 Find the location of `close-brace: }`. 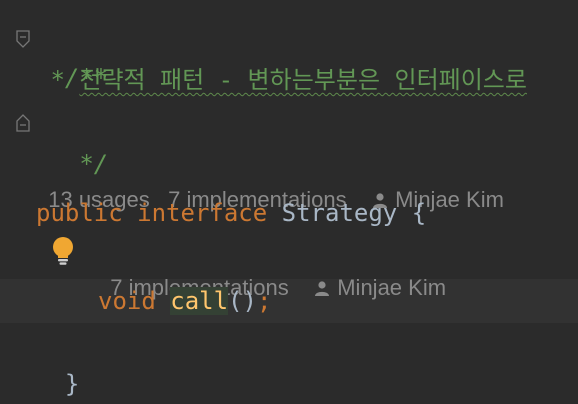

close-brace: } is located at coordinates (72, 384).